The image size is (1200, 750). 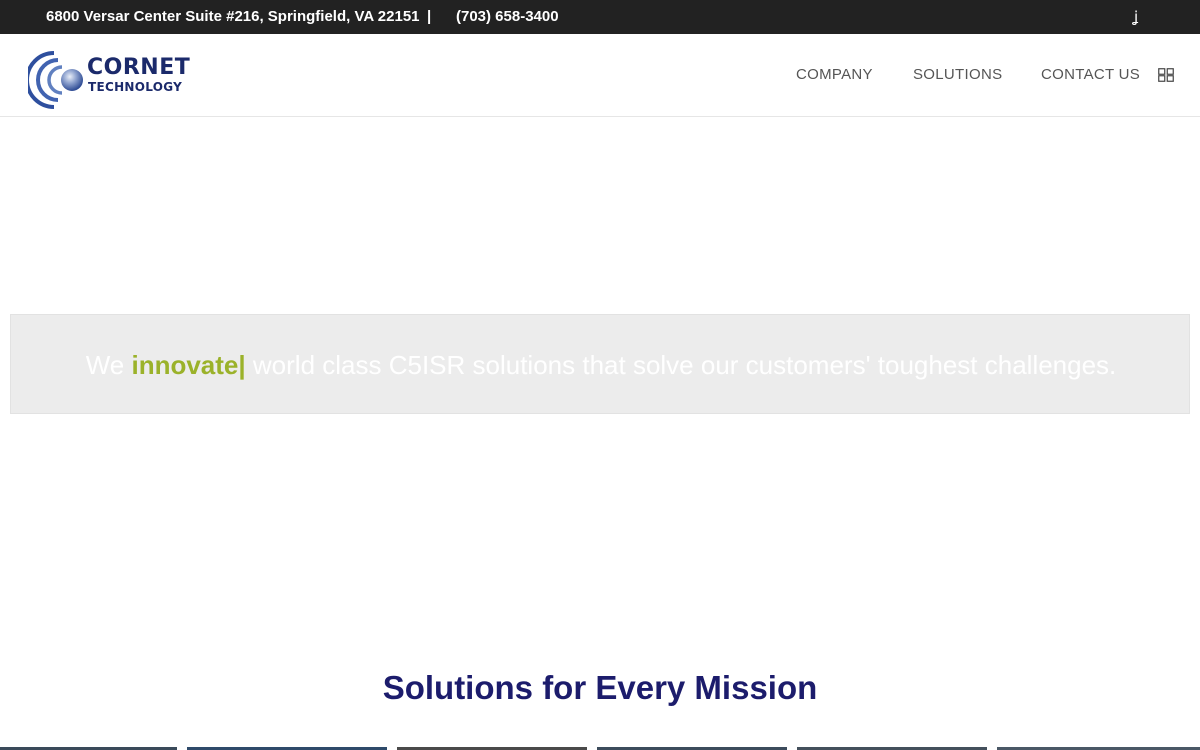 What do you see at coordinates (1090, 75) in the screenshot?
I see `nav-contact-us: CONTACT US` at bounding box center [1090, 75].